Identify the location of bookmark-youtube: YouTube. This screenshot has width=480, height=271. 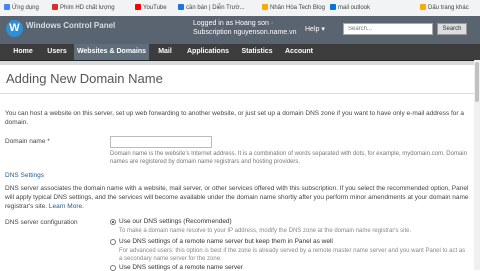
(151, 7).